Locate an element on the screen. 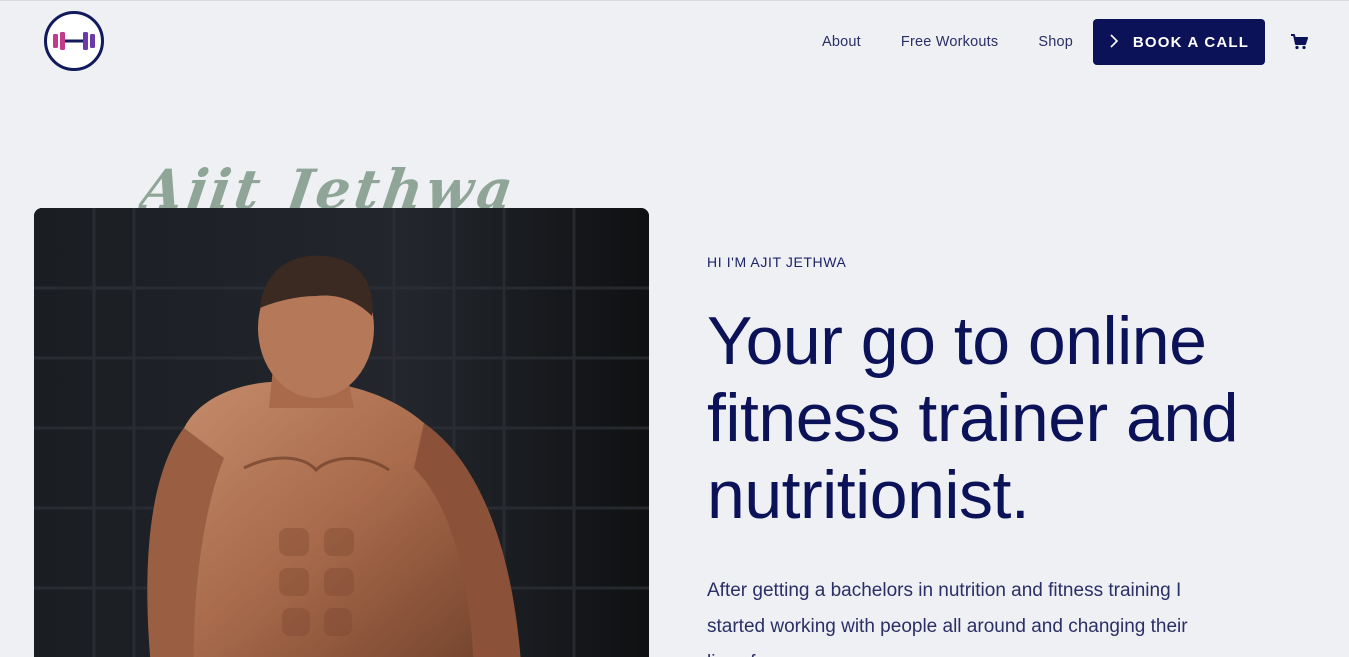  script-name-heading: Ajit Jethwa is located at coordinates (329, 184).